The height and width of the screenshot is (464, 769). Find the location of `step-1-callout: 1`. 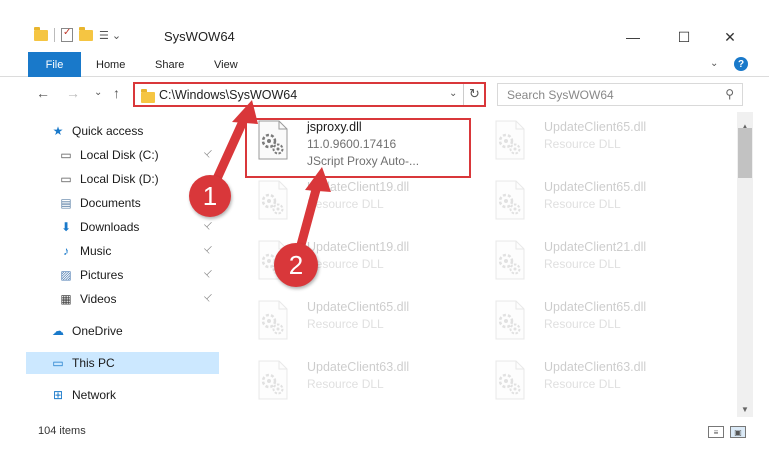

step-1-callout: 1 is located at coordinates (210, 196).